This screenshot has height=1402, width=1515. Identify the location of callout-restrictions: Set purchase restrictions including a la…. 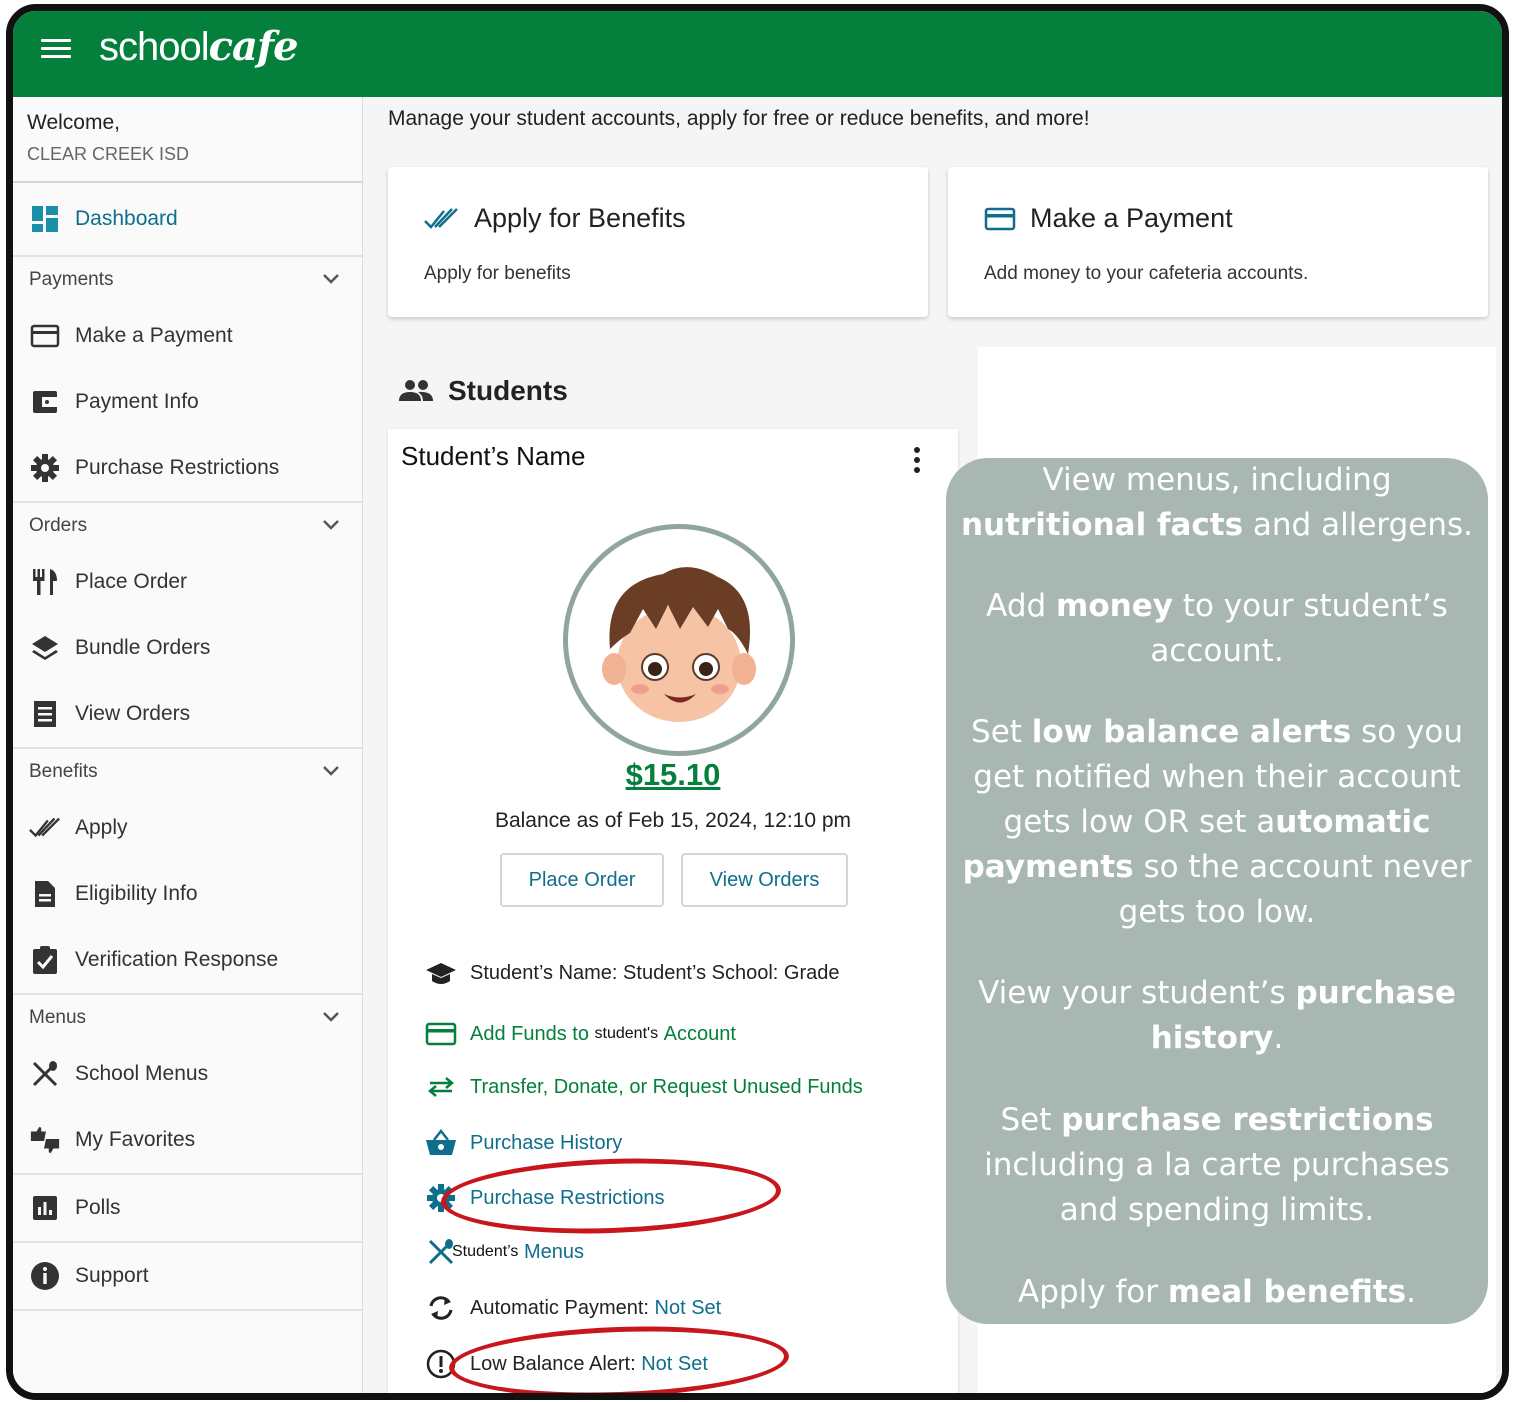
(1217, 1165).